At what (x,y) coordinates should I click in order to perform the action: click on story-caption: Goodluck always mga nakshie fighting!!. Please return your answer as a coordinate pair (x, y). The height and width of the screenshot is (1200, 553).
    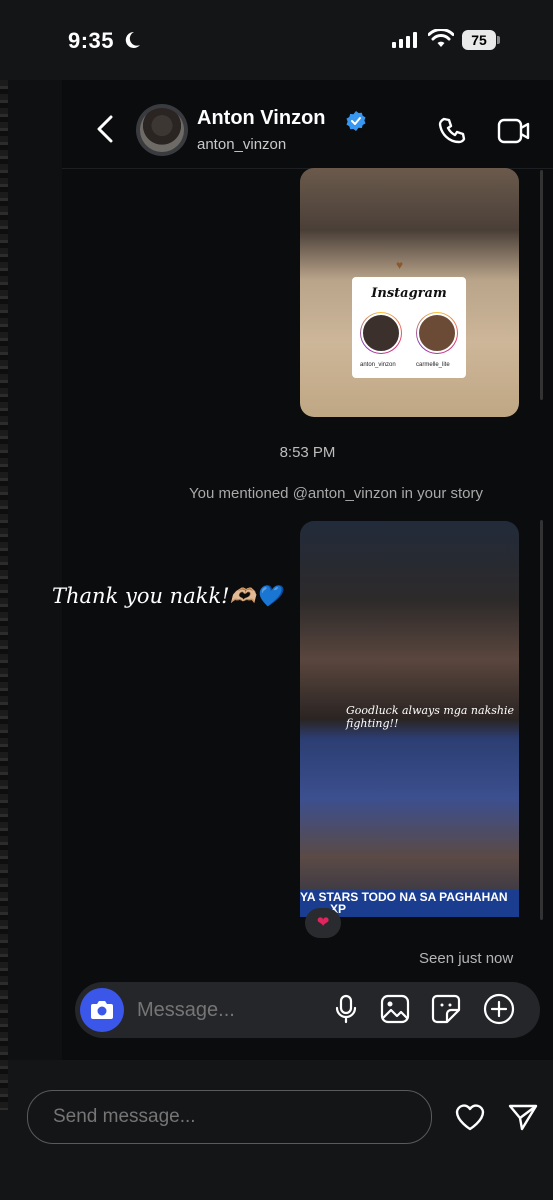
    Looking at the image, I should click on (430, 717).